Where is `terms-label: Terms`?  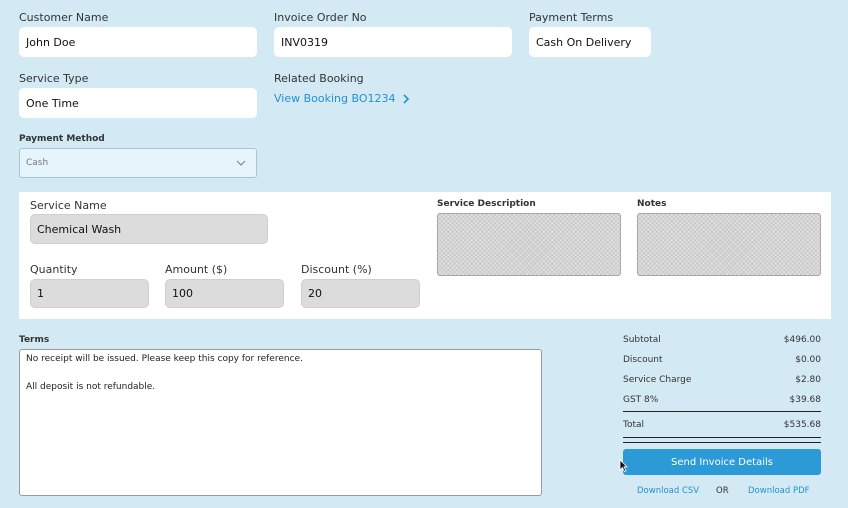
terms-label: Terms is located at coordinates (34, 340).